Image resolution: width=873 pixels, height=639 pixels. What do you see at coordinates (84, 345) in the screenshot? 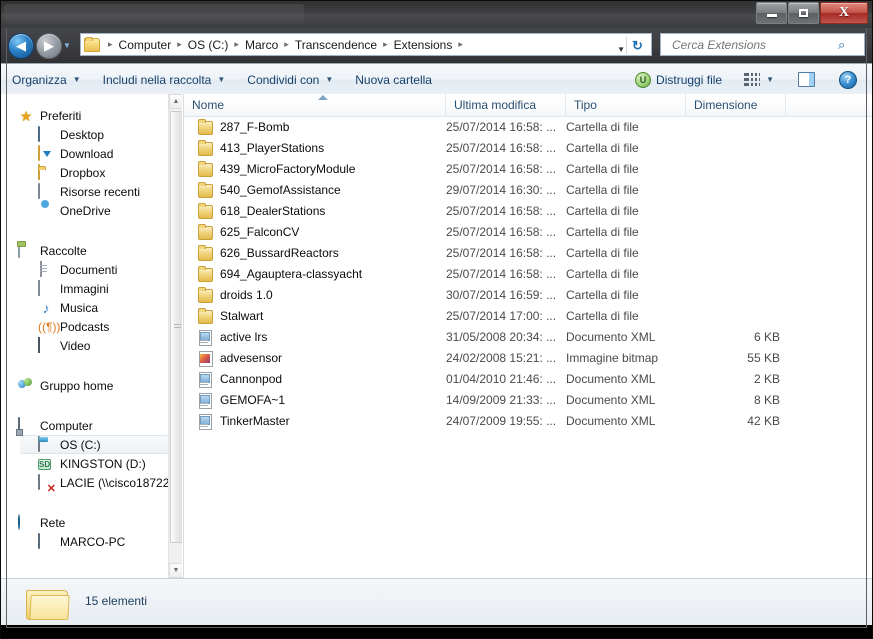
I see `sidebar-item-video: Video` at bounding box center [84, 345].